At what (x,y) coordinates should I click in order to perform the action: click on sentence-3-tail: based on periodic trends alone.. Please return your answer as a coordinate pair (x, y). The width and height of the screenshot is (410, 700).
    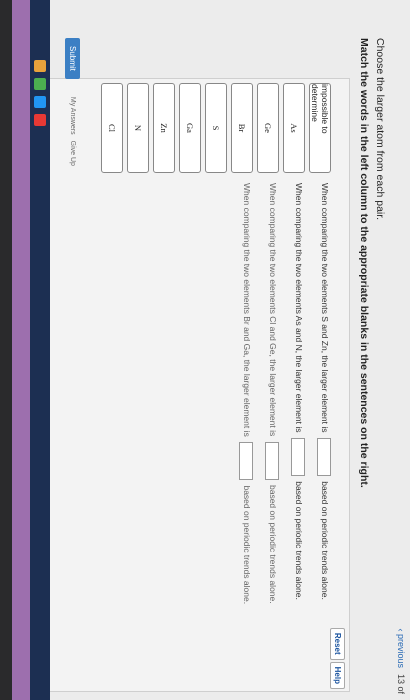
    Looking at the image, I should click on (272, 544).